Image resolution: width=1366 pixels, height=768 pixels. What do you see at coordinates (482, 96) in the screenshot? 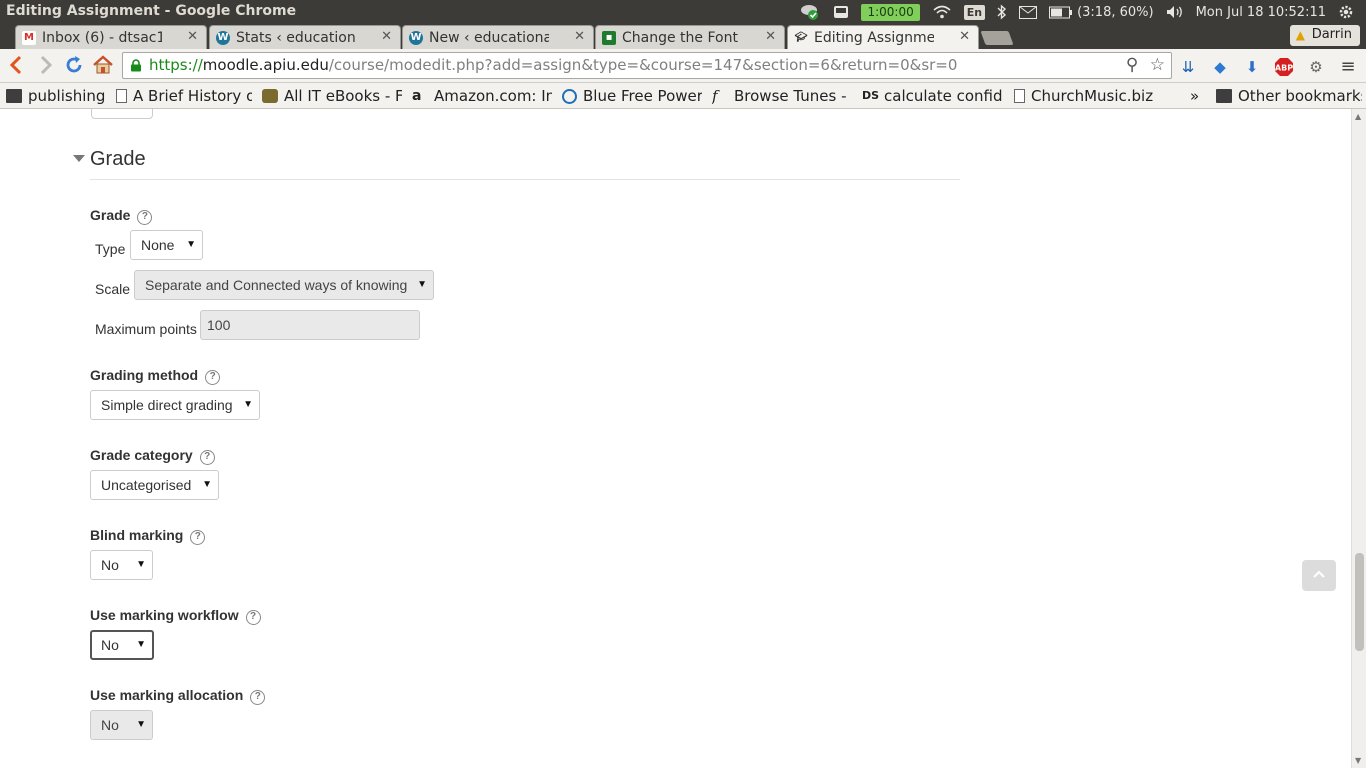
I see `bookmark-amazon: a Amazon.com: In t` at bounding box center [482, 96].